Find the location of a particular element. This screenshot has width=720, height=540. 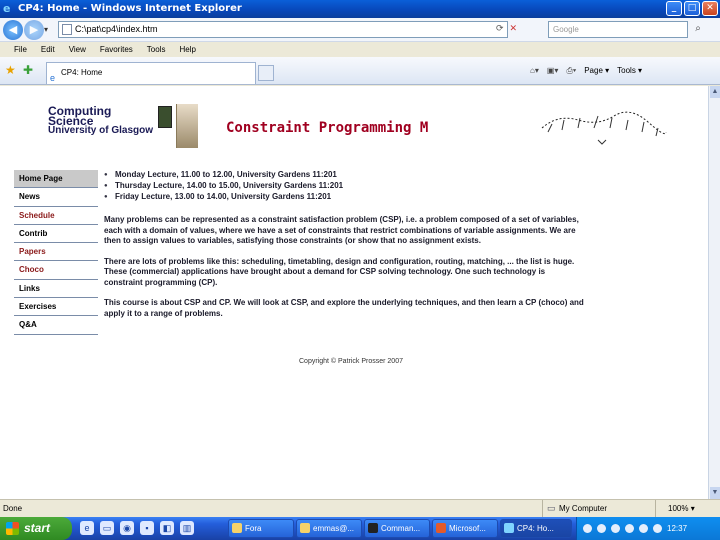

minimize-button: _ is located at coordinates (674, 8).